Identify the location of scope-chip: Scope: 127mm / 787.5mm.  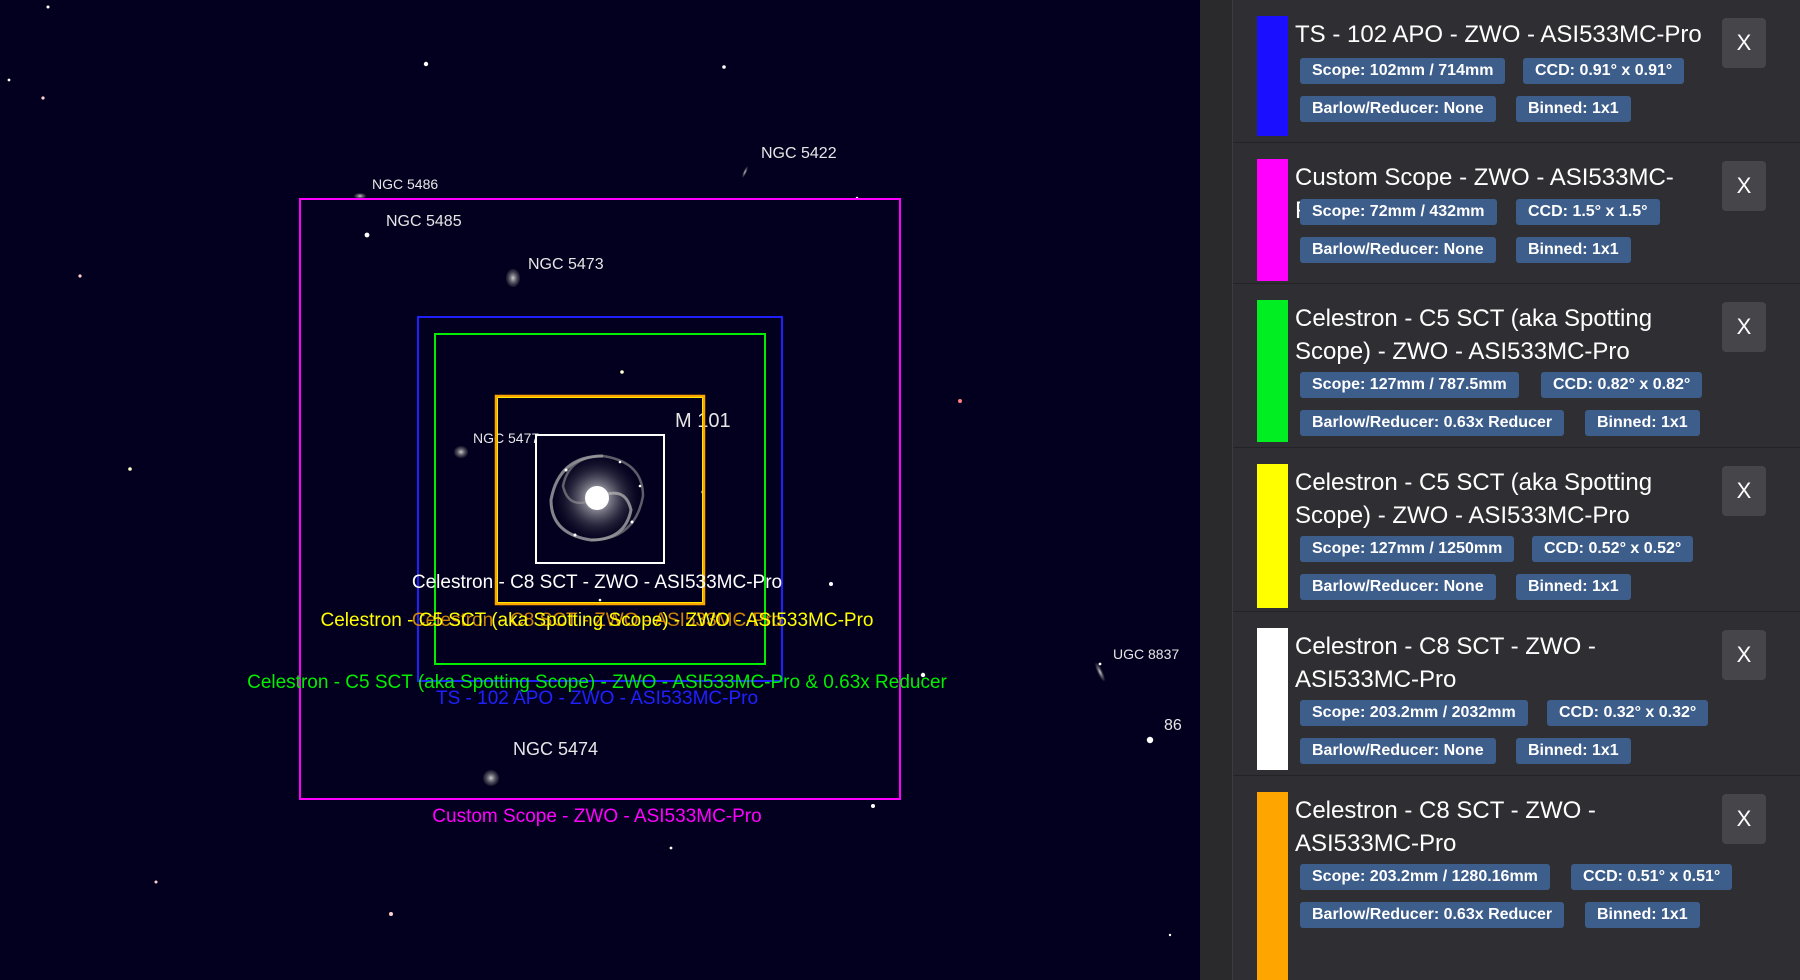
(1409, 385).